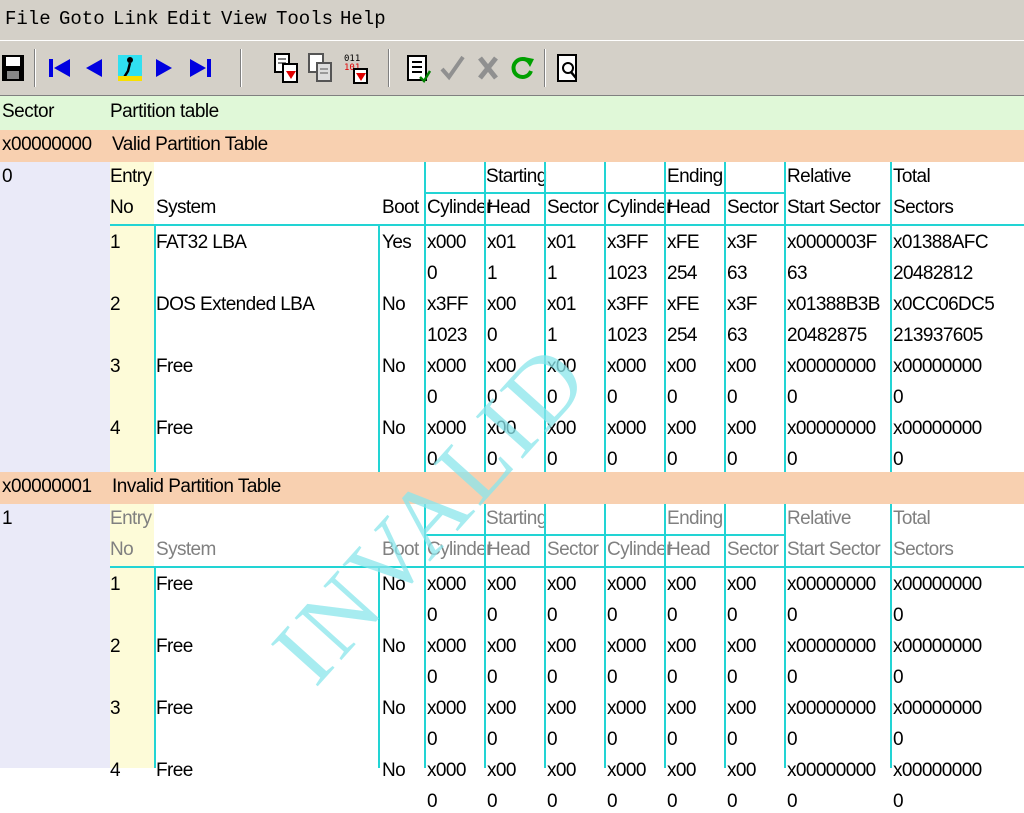 The width and height of the screenshot is (1024, 813). What do you see at coordinates (682, 273) in the screenshot?
I see `e-head-dec: 254` at bounding box center [682, 273].